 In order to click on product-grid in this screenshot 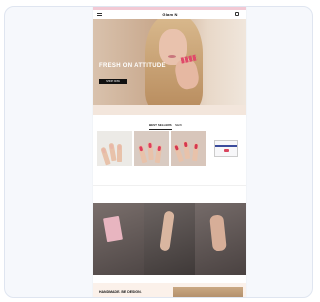, I will do `click(170, 156)`.